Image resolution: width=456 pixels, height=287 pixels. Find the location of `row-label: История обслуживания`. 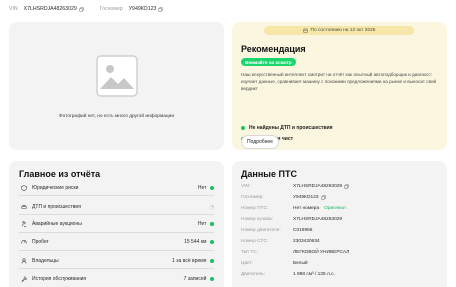

row-label: История обслуживания is located at coordinates (59, 279).